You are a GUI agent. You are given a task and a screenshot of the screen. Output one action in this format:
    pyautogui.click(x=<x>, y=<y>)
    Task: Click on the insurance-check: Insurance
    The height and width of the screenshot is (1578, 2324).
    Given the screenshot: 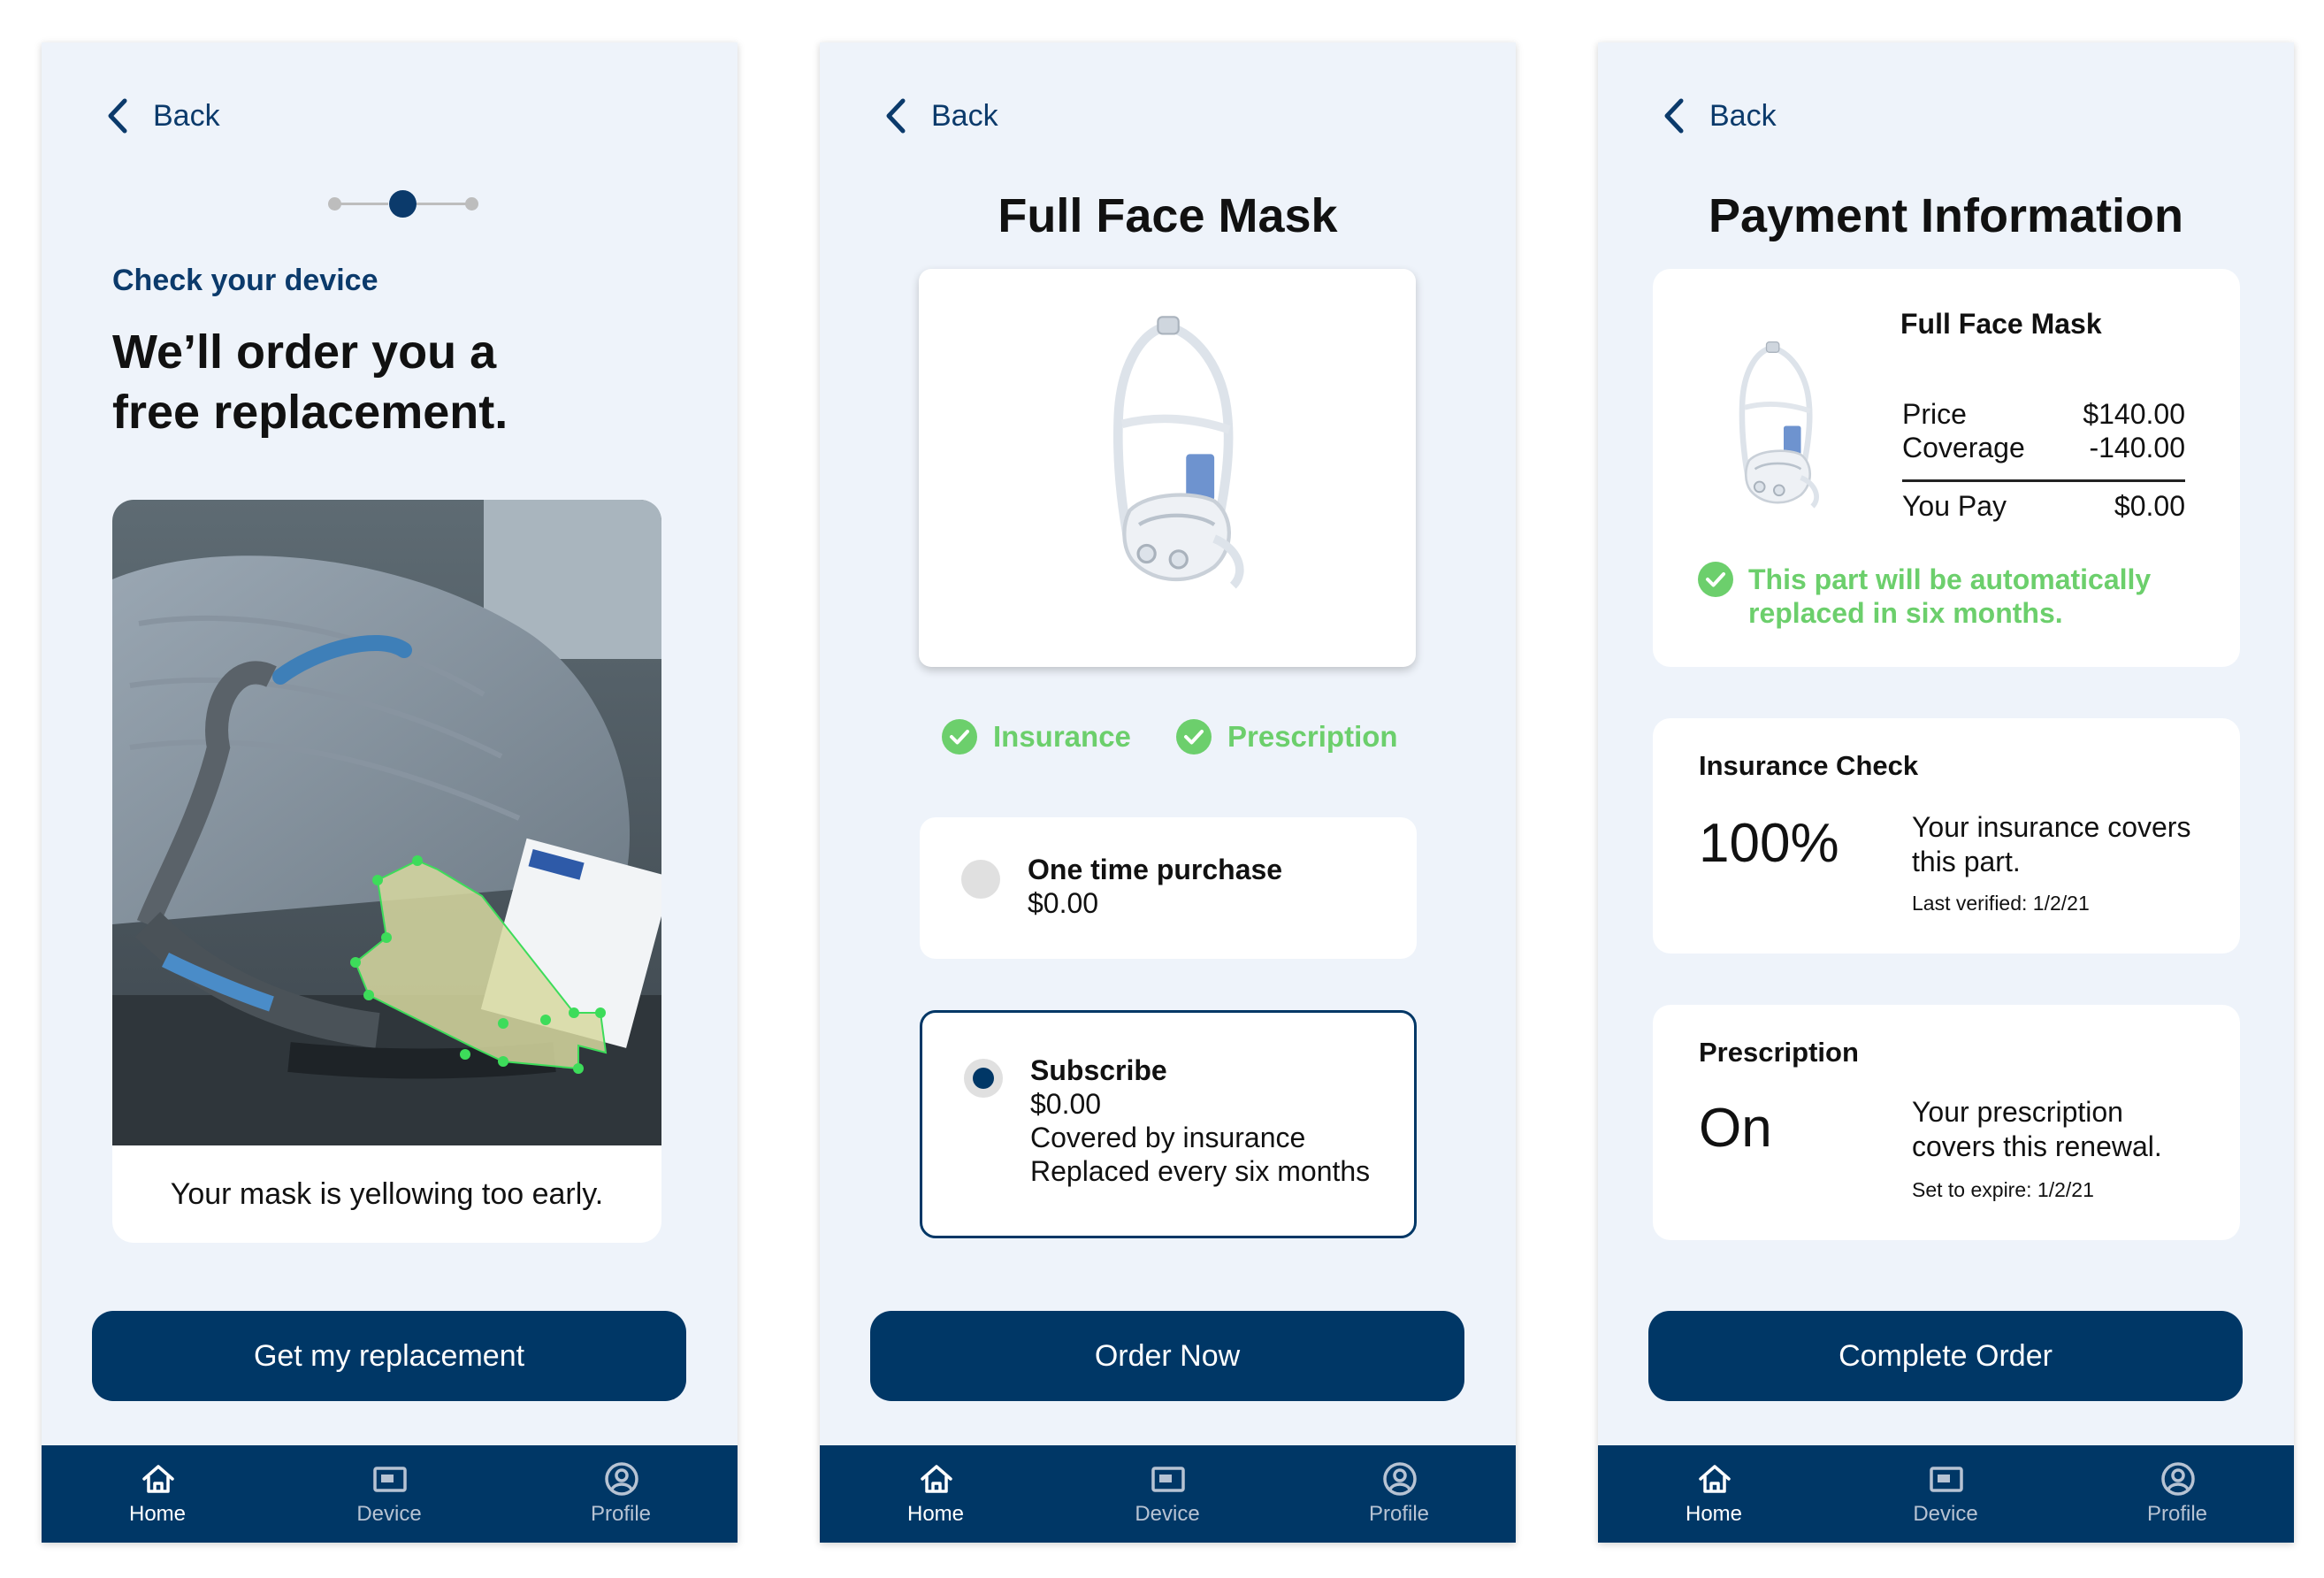 What is the action you would take?
    pyautogui.click(x=1036, y=737)
    